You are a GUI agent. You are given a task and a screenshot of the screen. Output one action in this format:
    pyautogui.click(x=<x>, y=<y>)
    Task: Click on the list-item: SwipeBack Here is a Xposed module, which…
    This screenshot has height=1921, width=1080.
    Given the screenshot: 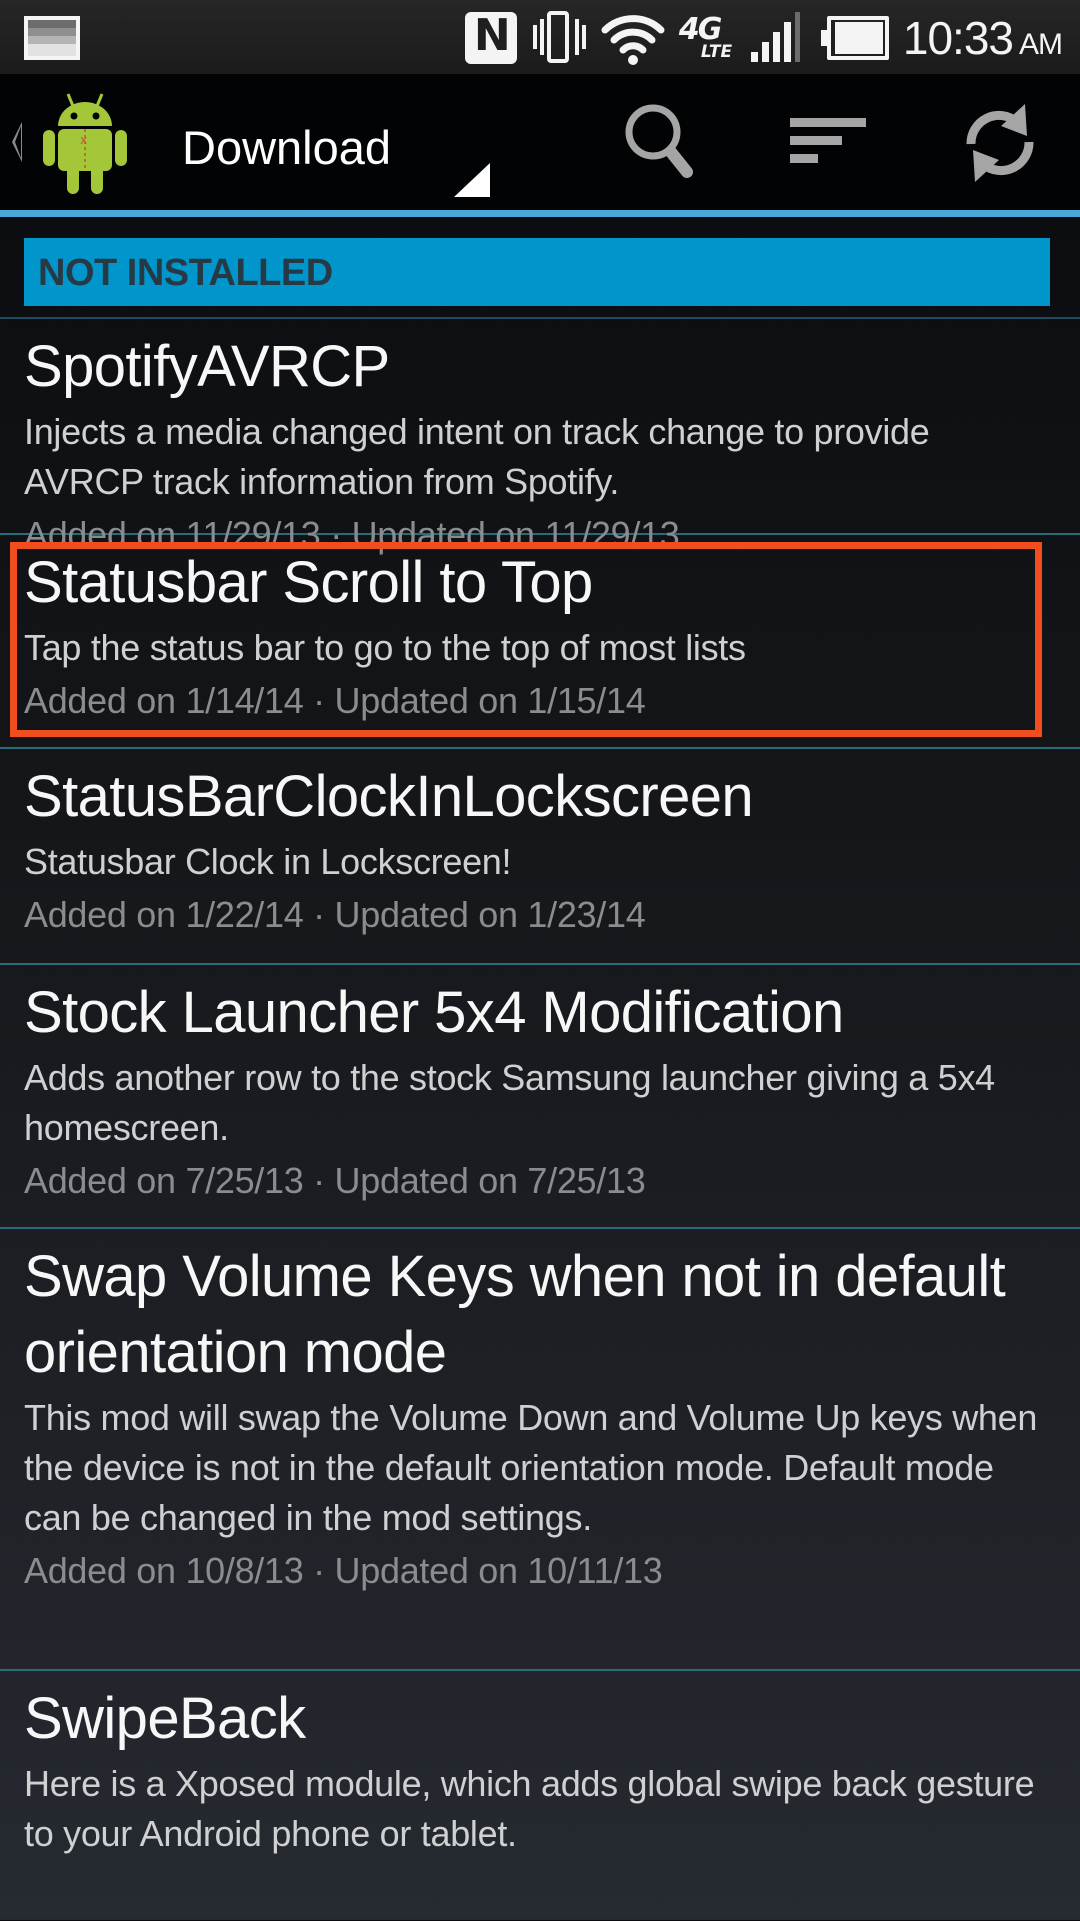 What is the action you would take?
    pyautogui.click(x=540, y=1796)
    